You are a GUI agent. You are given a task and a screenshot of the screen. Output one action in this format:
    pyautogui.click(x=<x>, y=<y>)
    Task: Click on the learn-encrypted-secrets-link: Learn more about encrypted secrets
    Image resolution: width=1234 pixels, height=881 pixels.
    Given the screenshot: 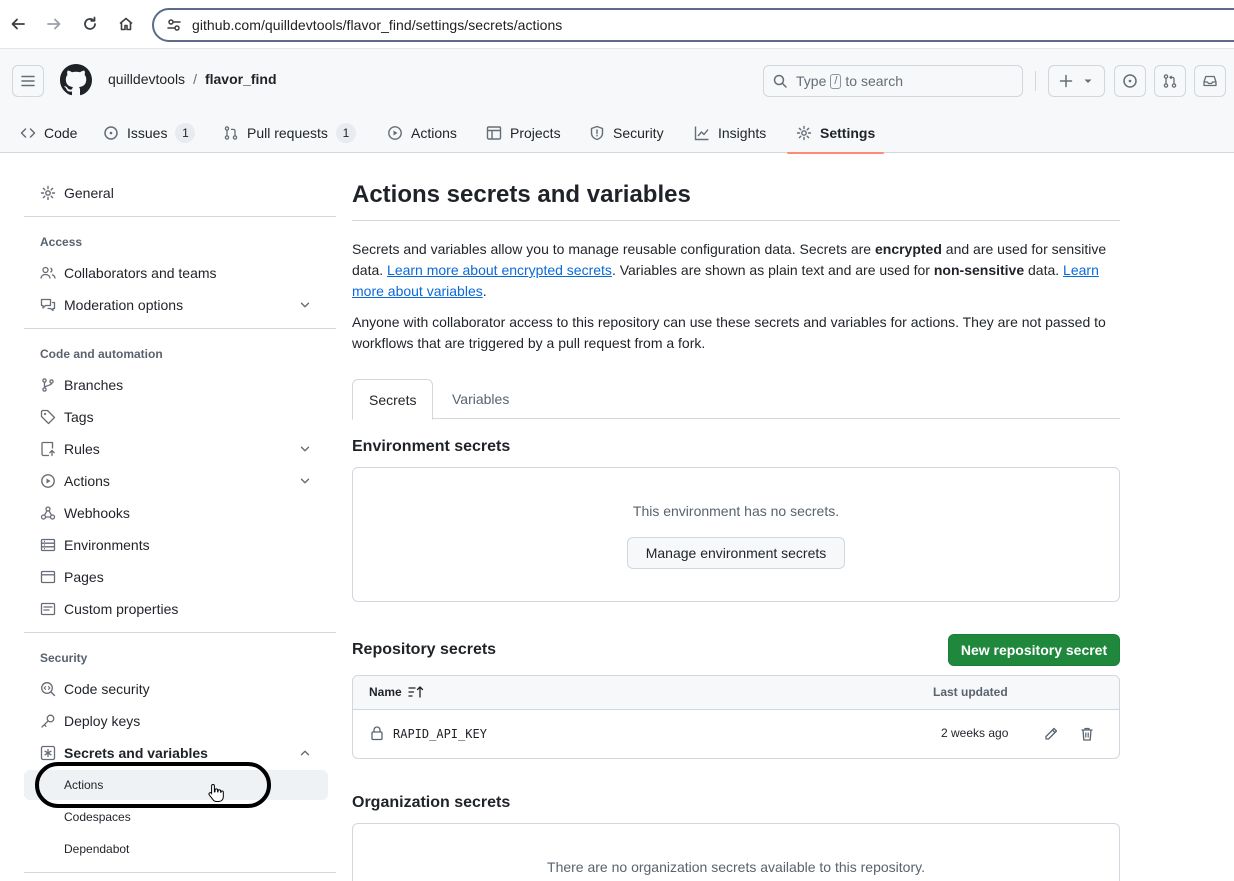 What is the action you would take?
    pyautogui.click(x=499, y=270)
    